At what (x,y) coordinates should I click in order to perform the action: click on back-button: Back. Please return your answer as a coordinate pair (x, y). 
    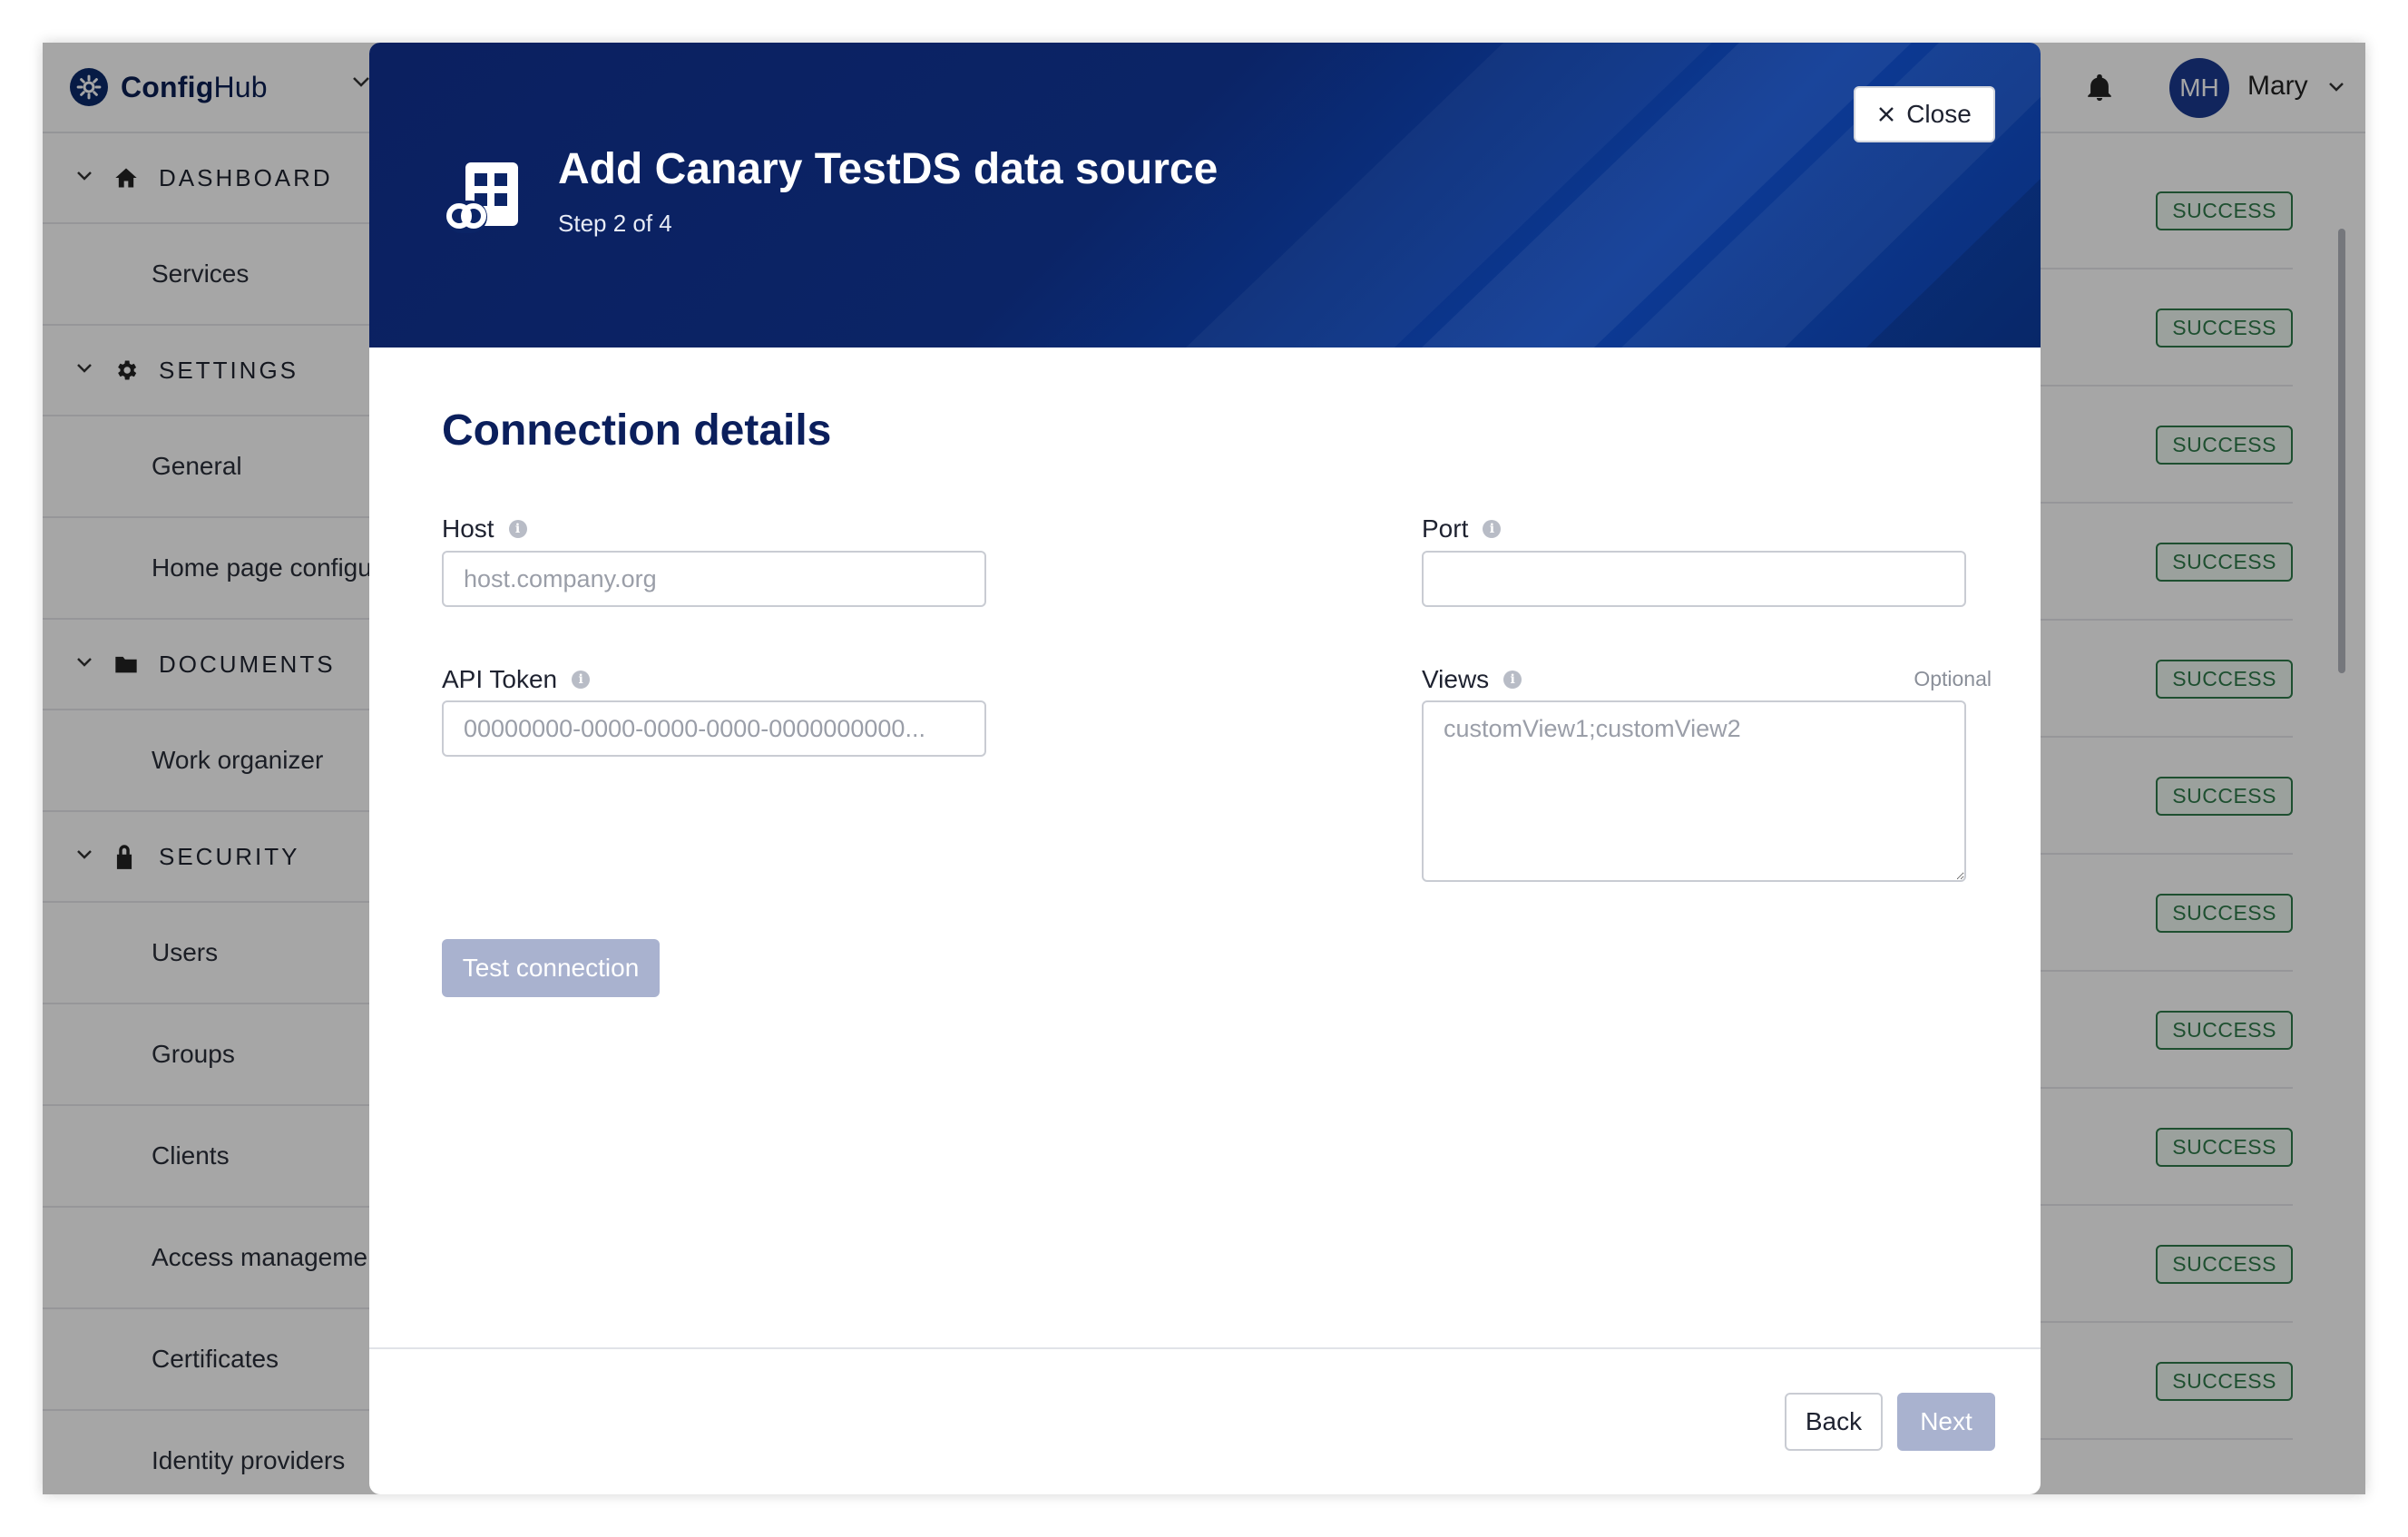
    Looking at the image, I should click on (1834, 1422).